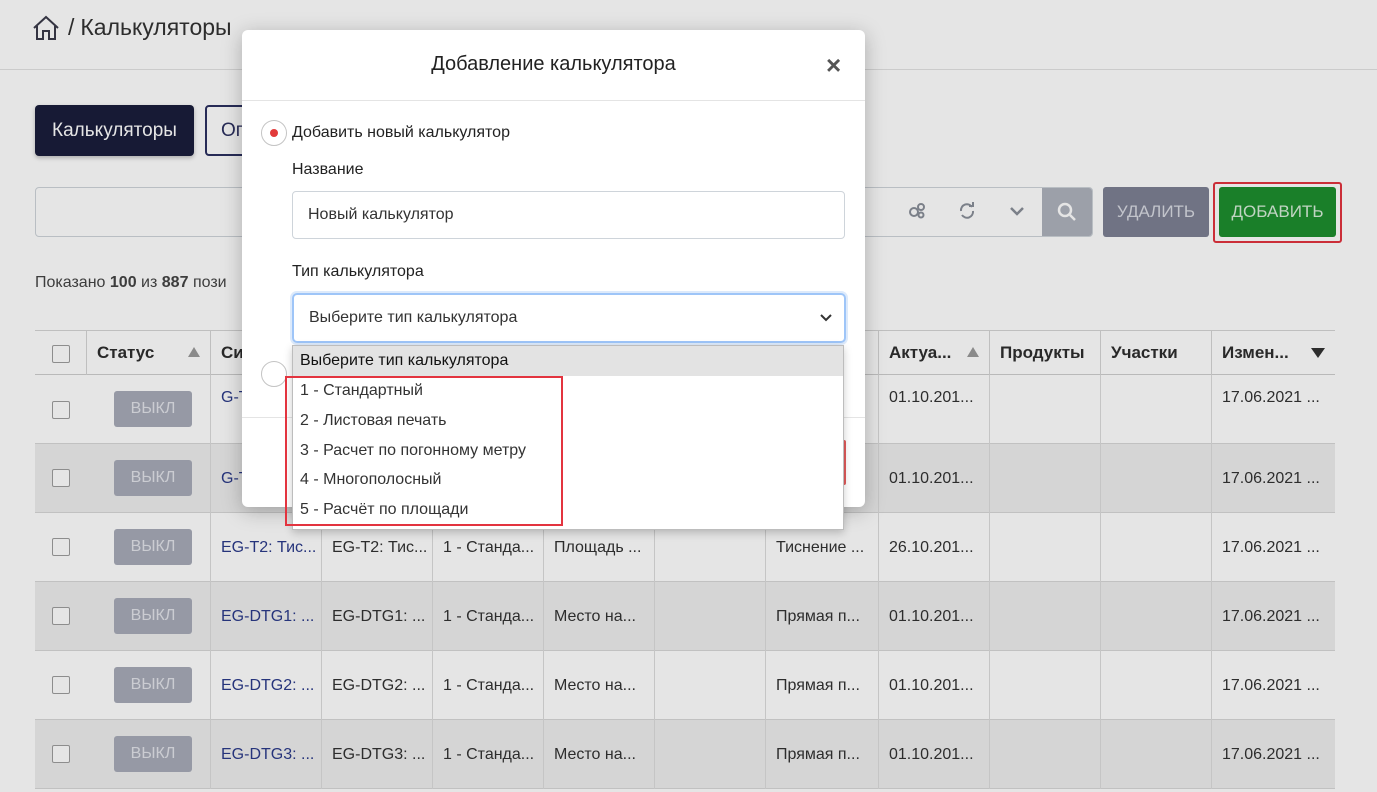  I want to click on modal-header: Добавление калькулятора ×, so click(553, 65).